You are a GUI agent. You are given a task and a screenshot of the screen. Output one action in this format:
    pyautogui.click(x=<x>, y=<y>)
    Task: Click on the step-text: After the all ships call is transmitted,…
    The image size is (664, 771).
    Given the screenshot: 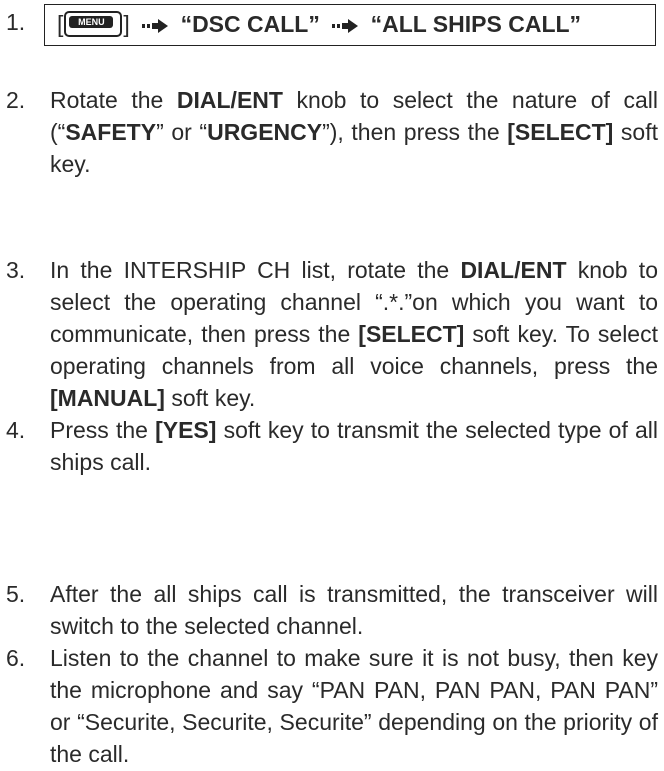 What is the action you would take?
    pyautogui.click(x=354, y=610)
    